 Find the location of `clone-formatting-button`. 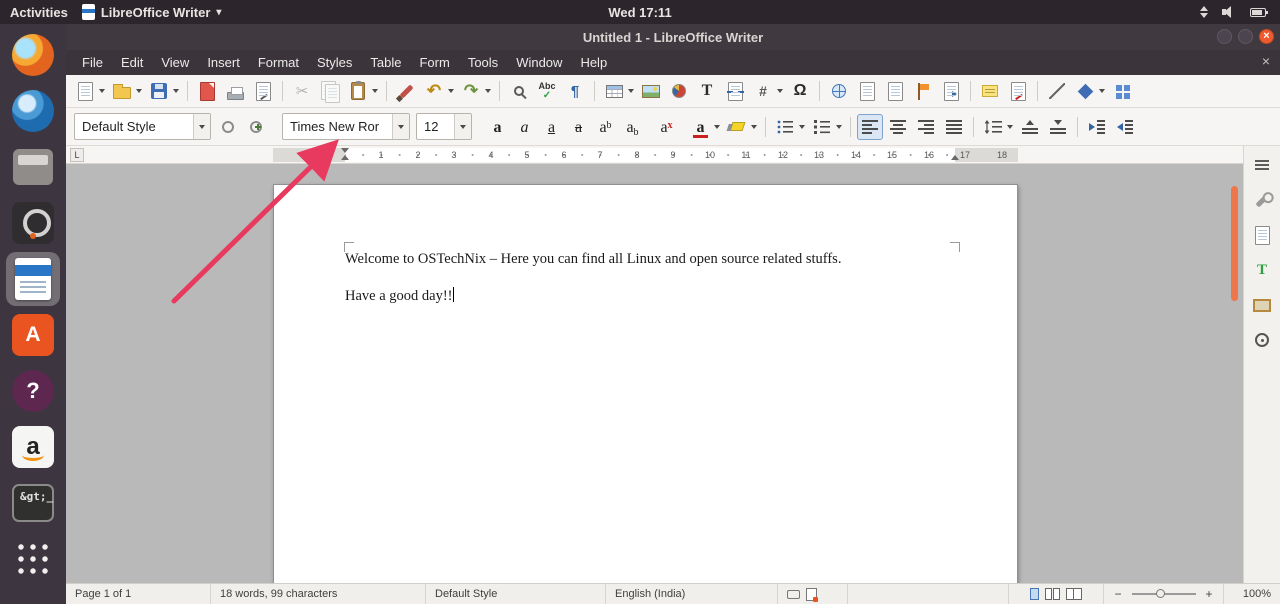

clone-formatting-button is located at coordinates (406, 91).